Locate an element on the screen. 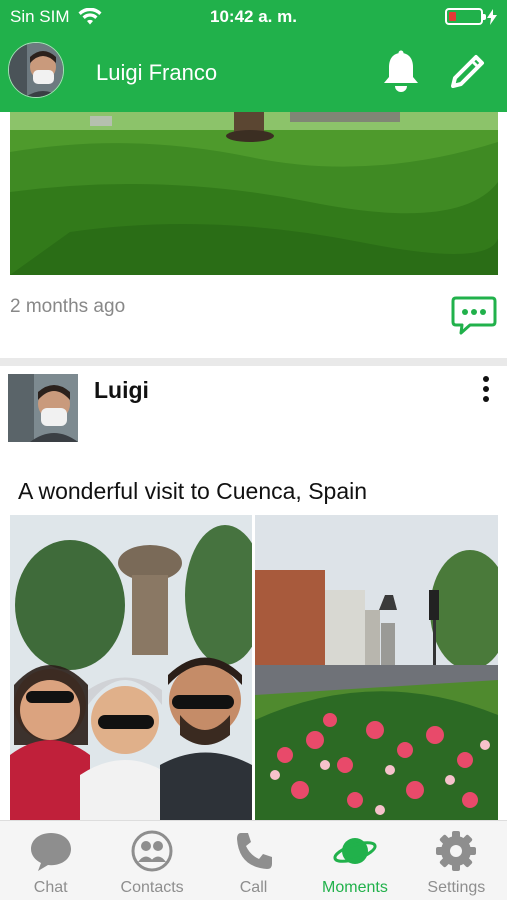  charging-bolt-icon is located at coordinates (492, 16).